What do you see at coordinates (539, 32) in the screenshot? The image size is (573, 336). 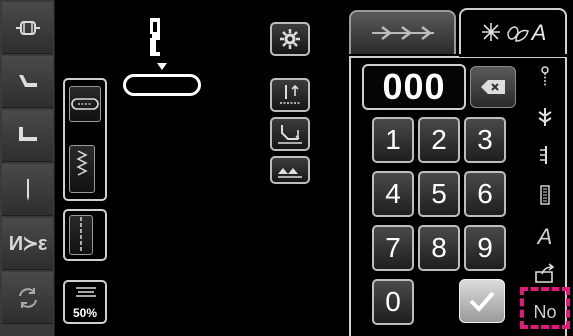 I see `tab-pattern-label: A` at bounding box center [539, 32].